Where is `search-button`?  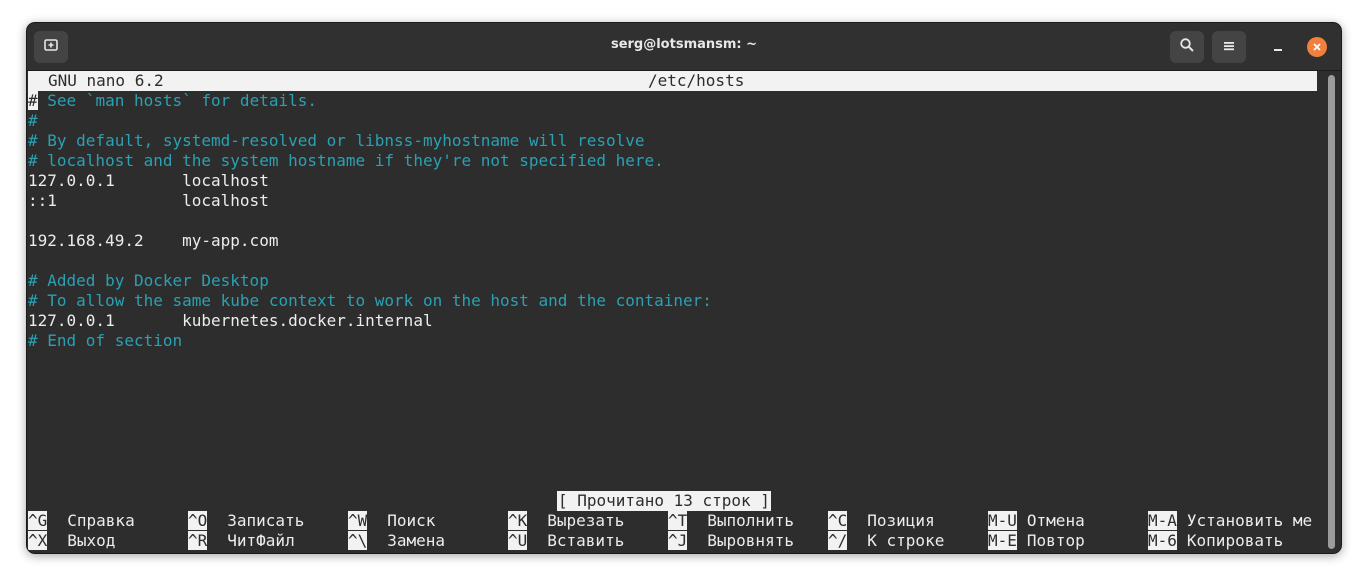
search-button is located at coordinates (1187, 47).